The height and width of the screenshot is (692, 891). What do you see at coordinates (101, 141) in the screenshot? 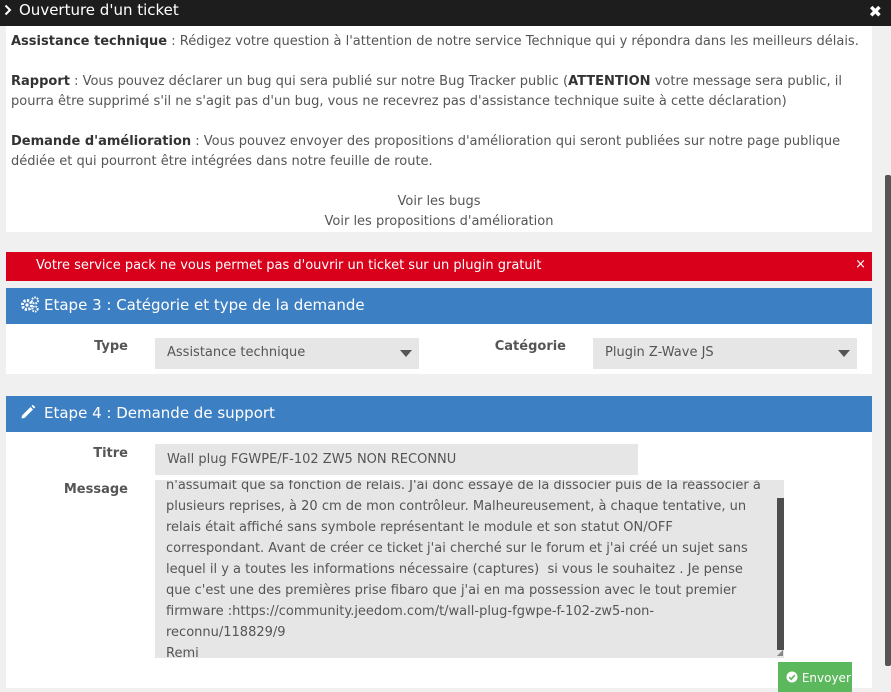
I see `amelioration-label: Demande d'amélioration` at bounding box center [101, 141].